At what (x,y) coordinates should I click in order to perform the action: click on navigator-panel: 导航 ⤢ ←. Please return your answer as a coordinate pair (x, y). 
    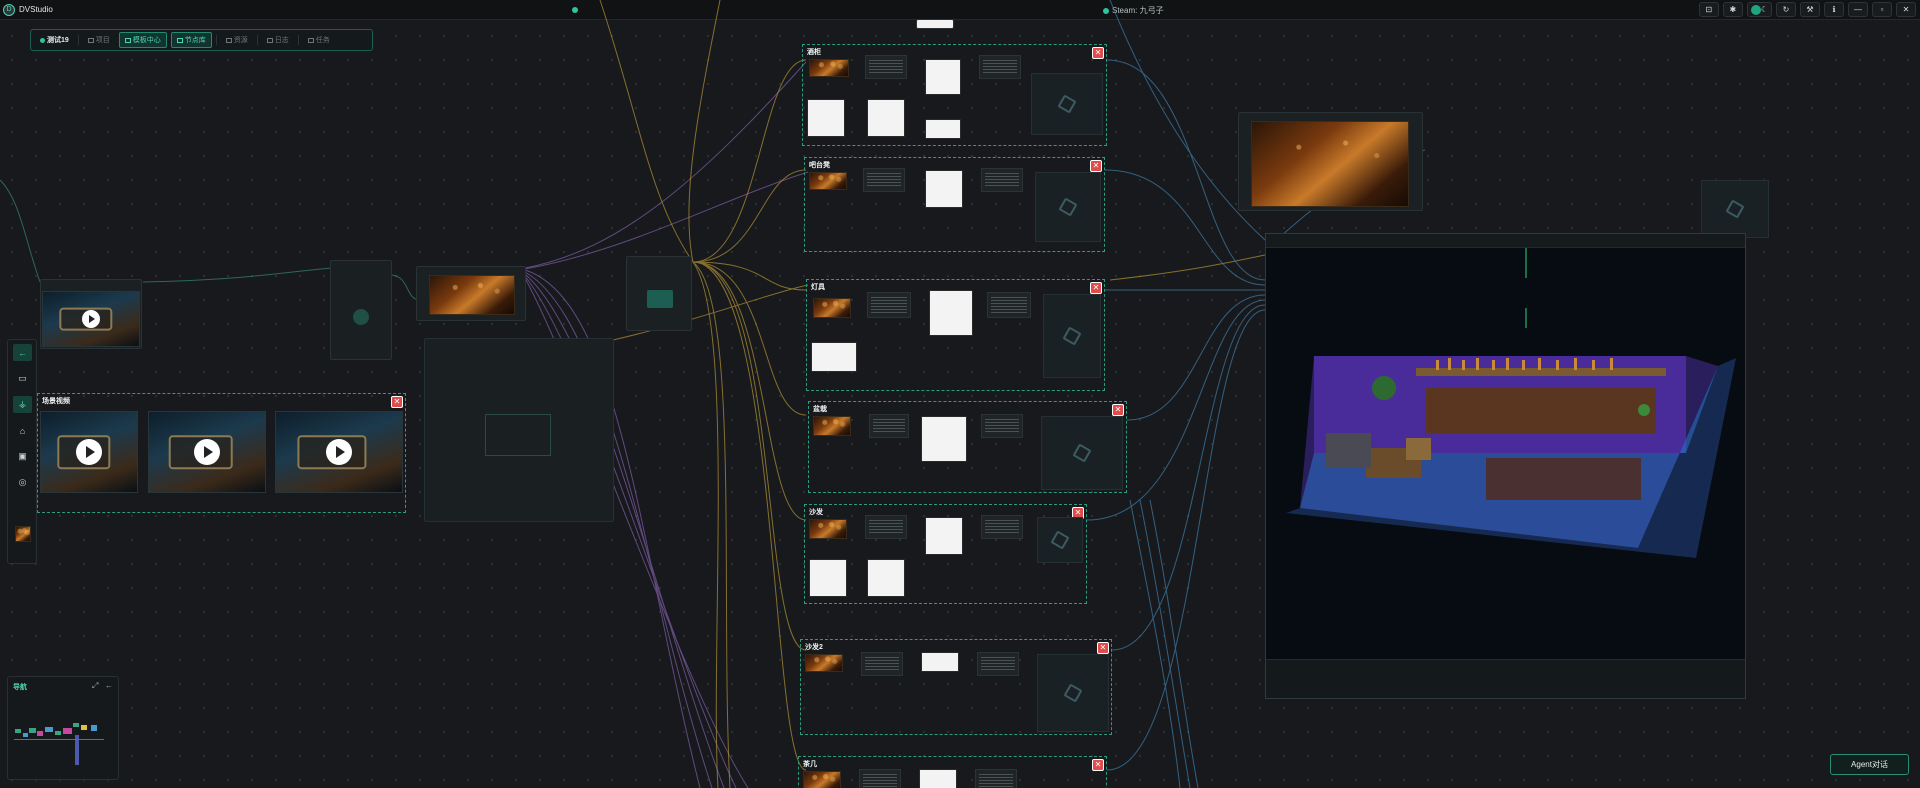
    Looking at the image, I should click on (63, 728).